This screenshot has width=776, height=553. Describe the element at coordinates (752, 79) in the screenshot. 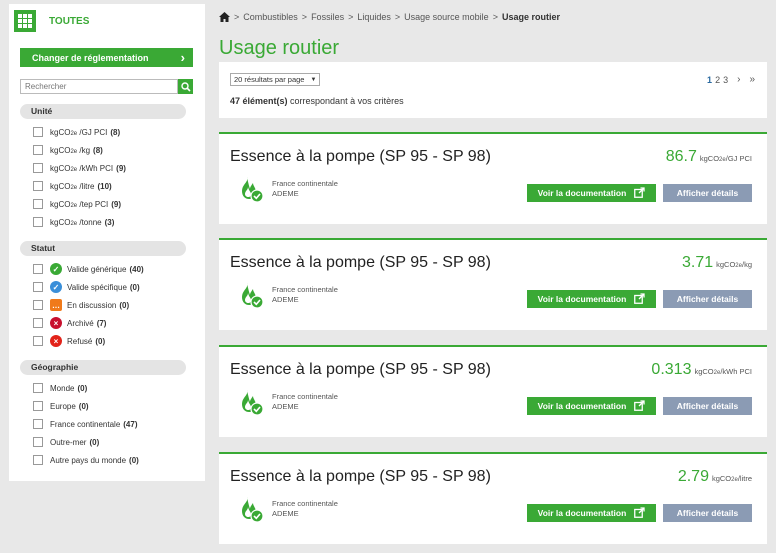

I see `last-page-icon: »` at that location.